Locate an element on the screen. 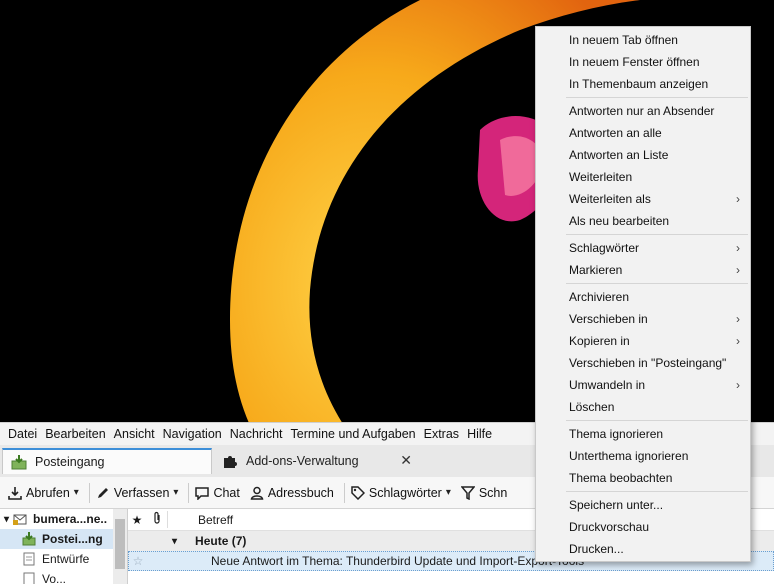 The image size is (774, 584). adressbuch-button: Adressbuch is located at coordinates (292, 493).